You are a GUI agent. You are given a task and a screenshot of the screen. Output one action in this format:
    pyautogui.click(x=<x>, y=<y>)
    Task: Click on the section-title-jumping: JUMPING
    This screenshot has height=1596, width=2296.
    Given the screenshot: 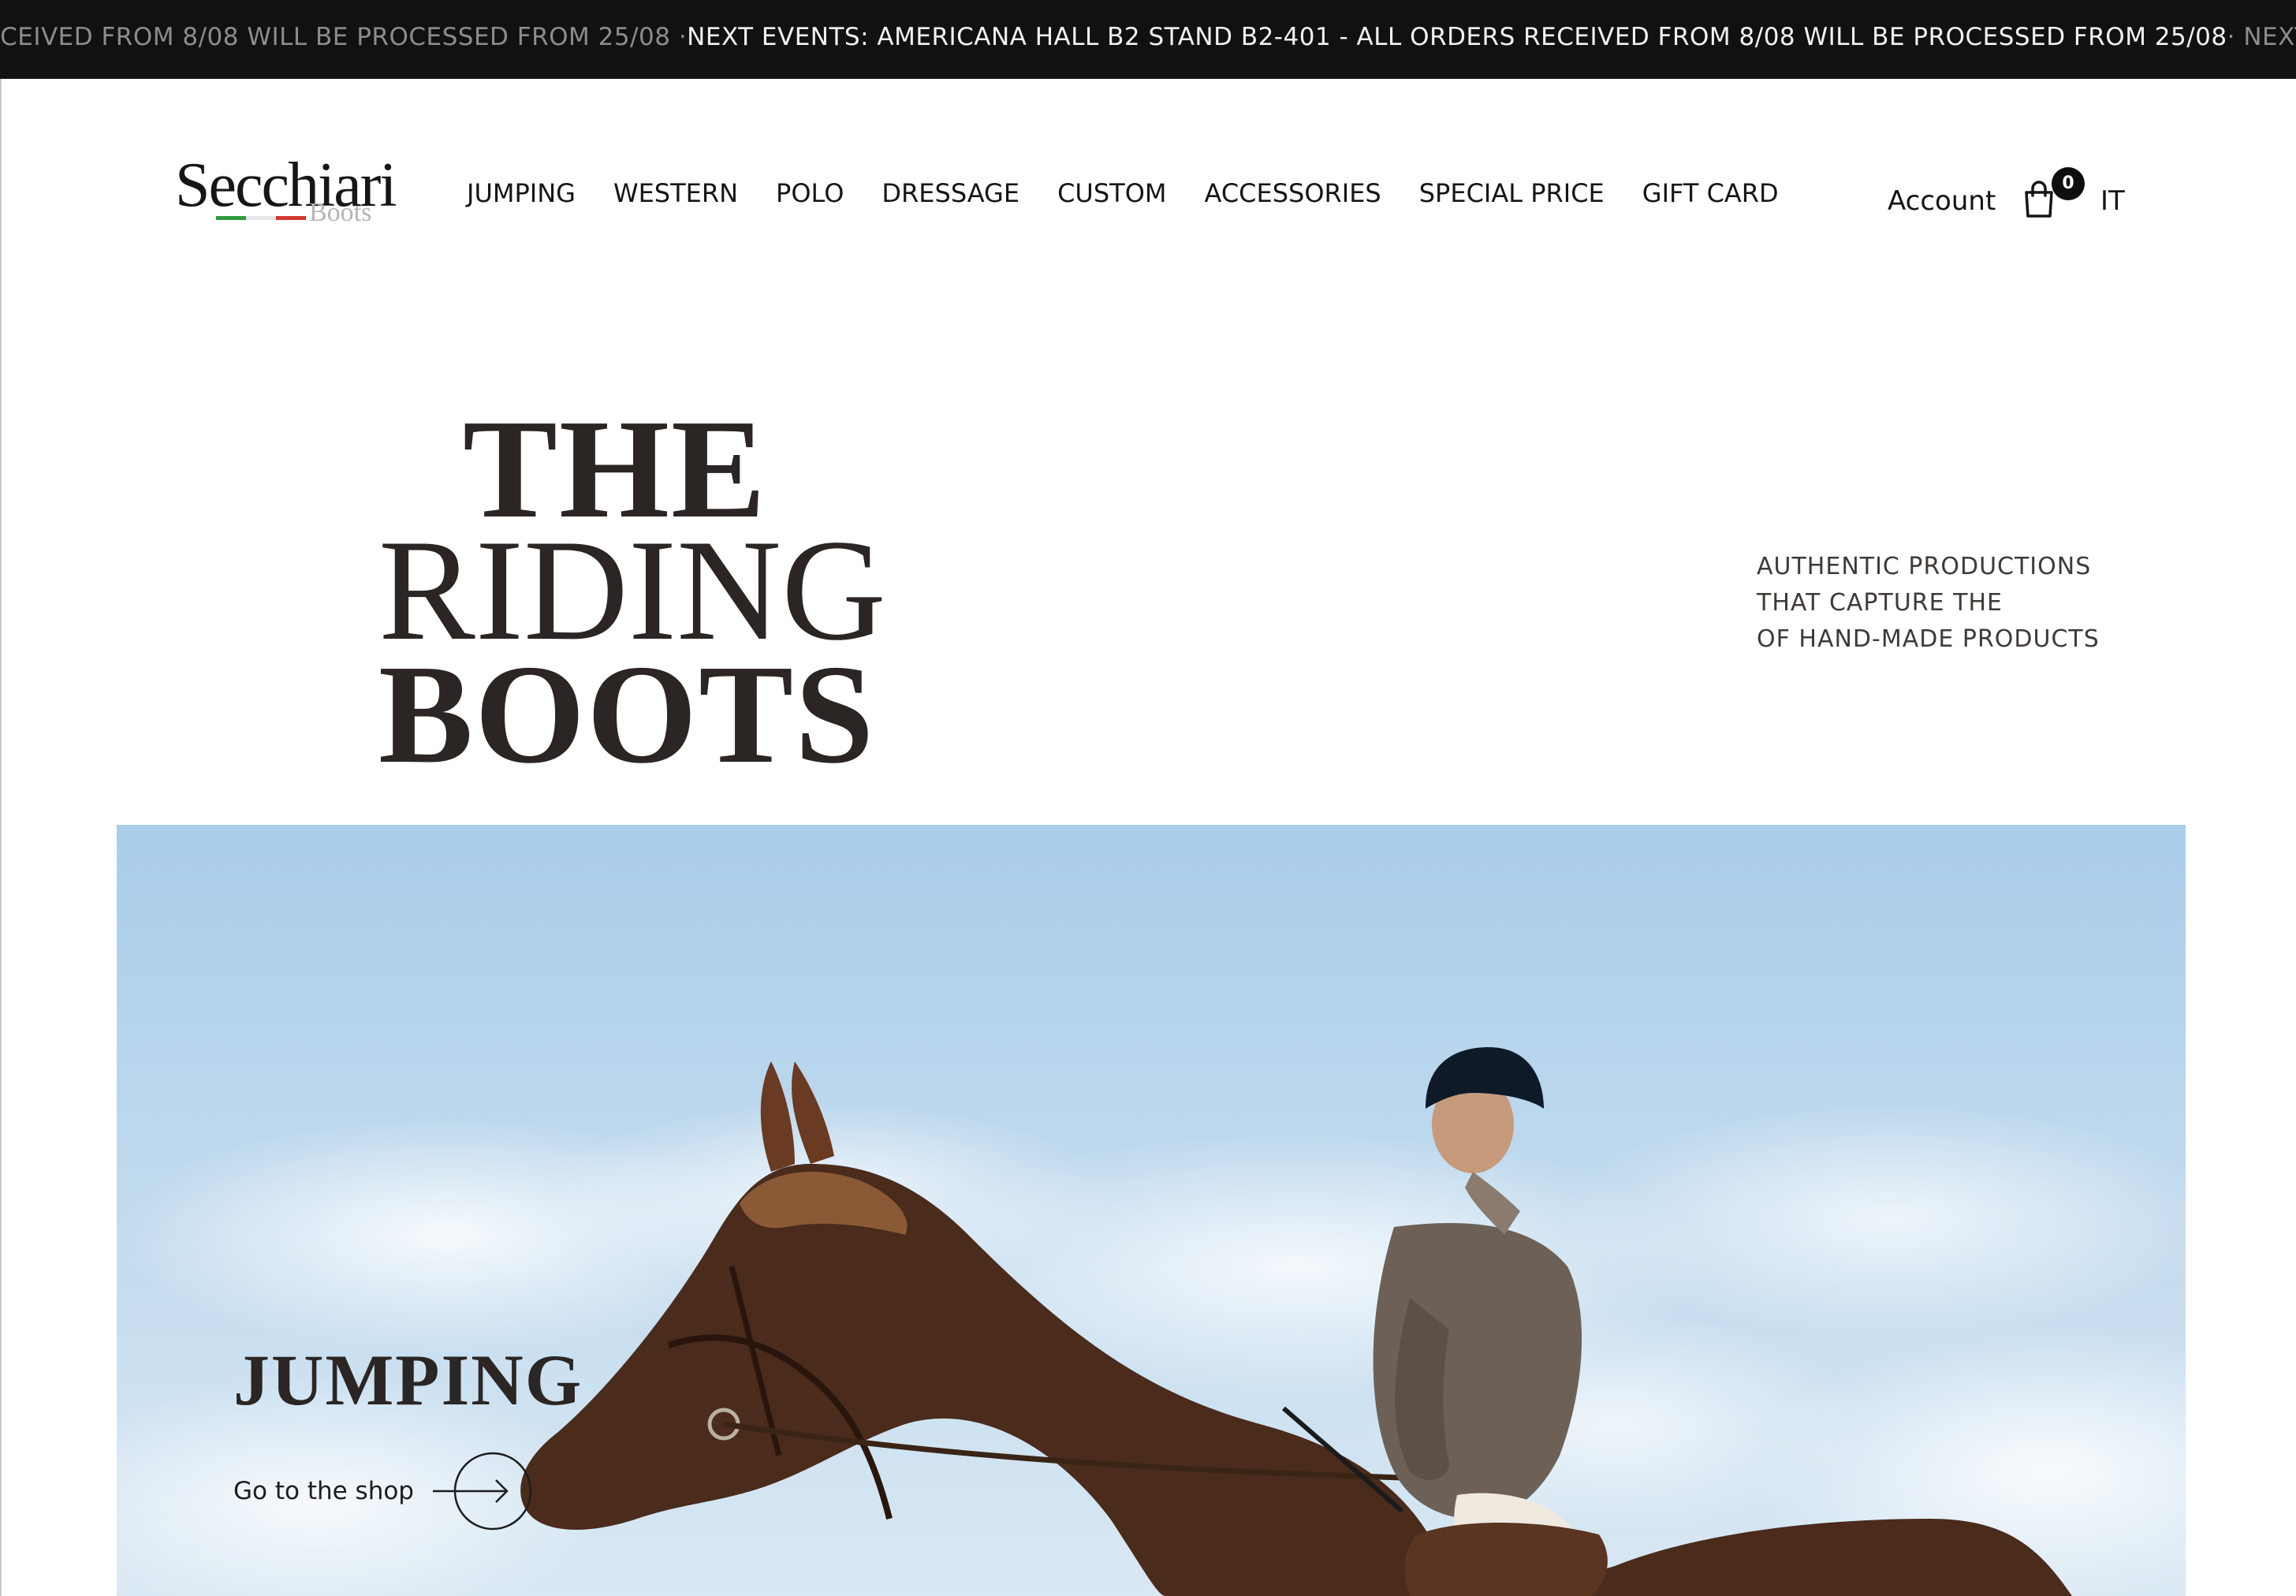 What is the action you would take?
    pyautogui.click(x=408, y=1380)
    